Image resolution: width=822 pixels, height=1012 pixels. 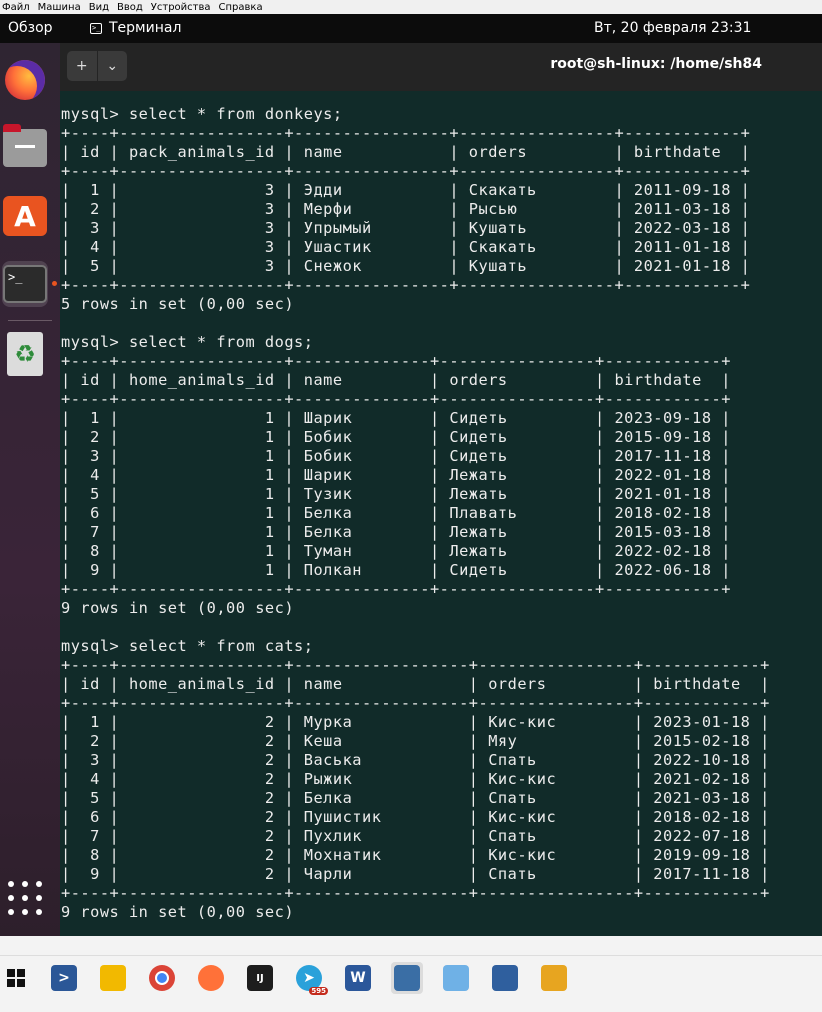 What do you see at coordinates (54, 283) in the screenshot?
I see `running-indicator` at bounding box center [54, 283].